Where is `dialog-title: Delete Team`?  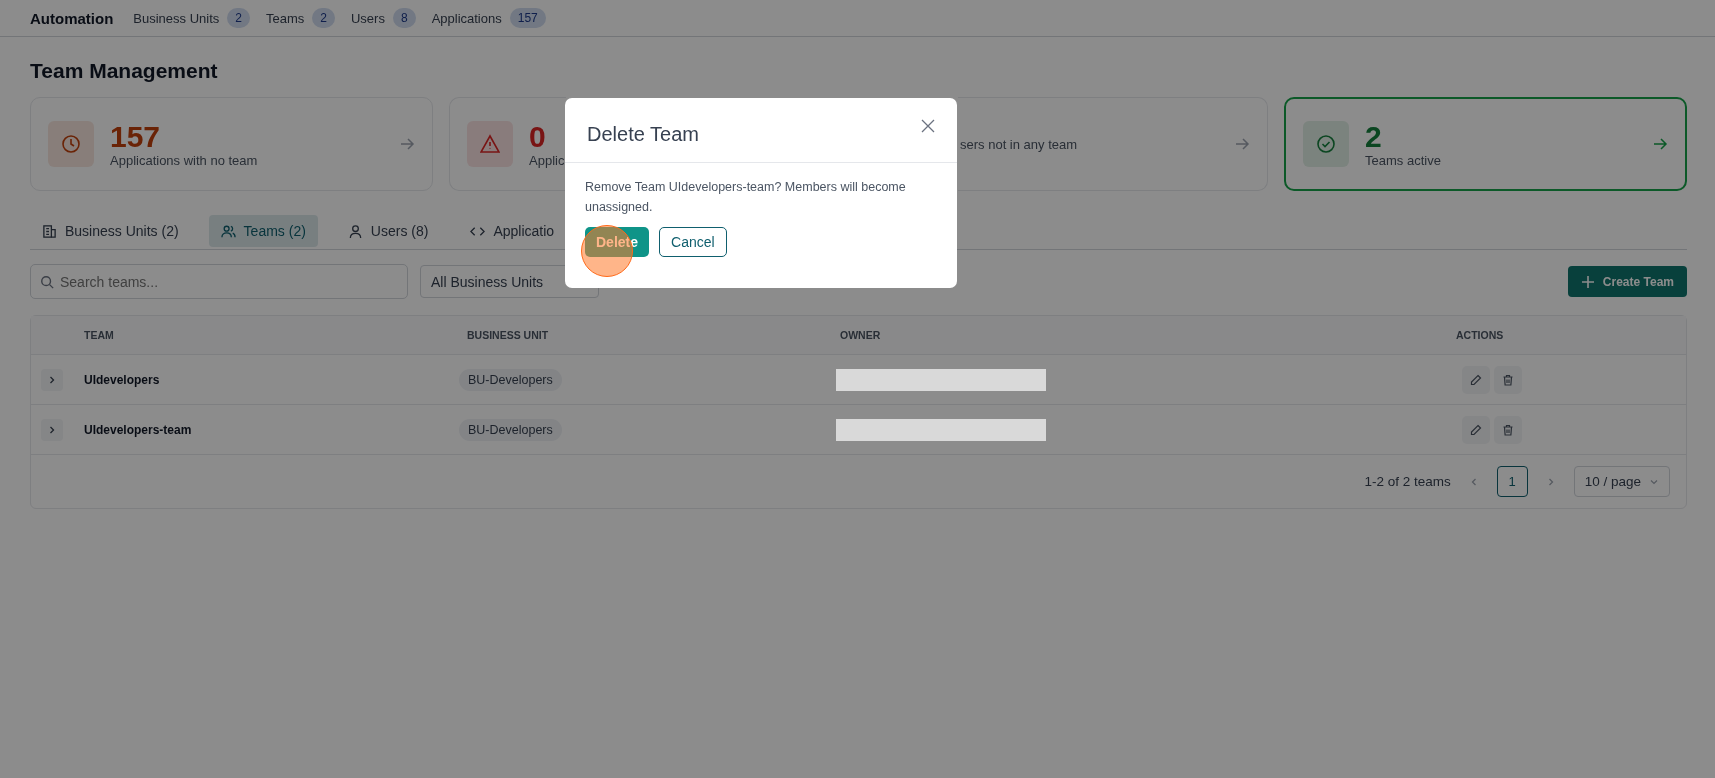 dialog-title: Delete Team is located at coordinates (643, 134).